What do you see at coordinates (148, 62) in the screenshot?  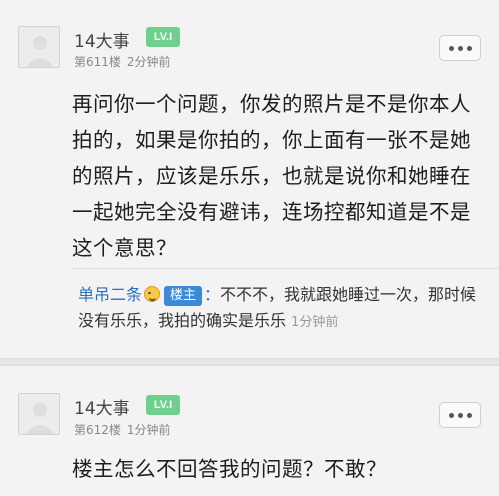 I see `post-time: 2分钟前` at bounding box center [148, 62].